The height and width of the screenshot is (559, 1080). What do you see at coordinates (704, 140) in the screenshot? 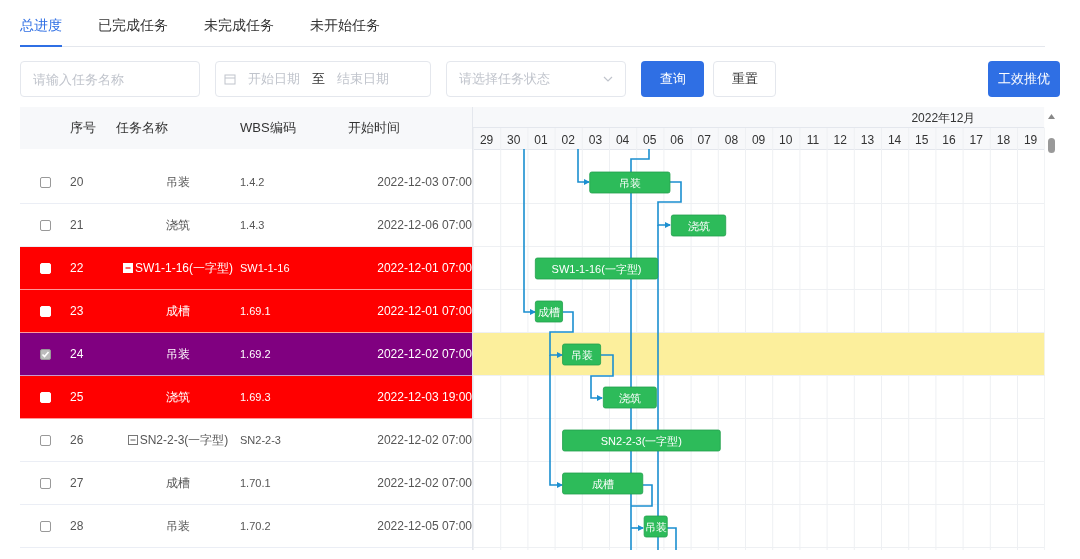
I see `day-label: 07` at bounding box center [704, 140].